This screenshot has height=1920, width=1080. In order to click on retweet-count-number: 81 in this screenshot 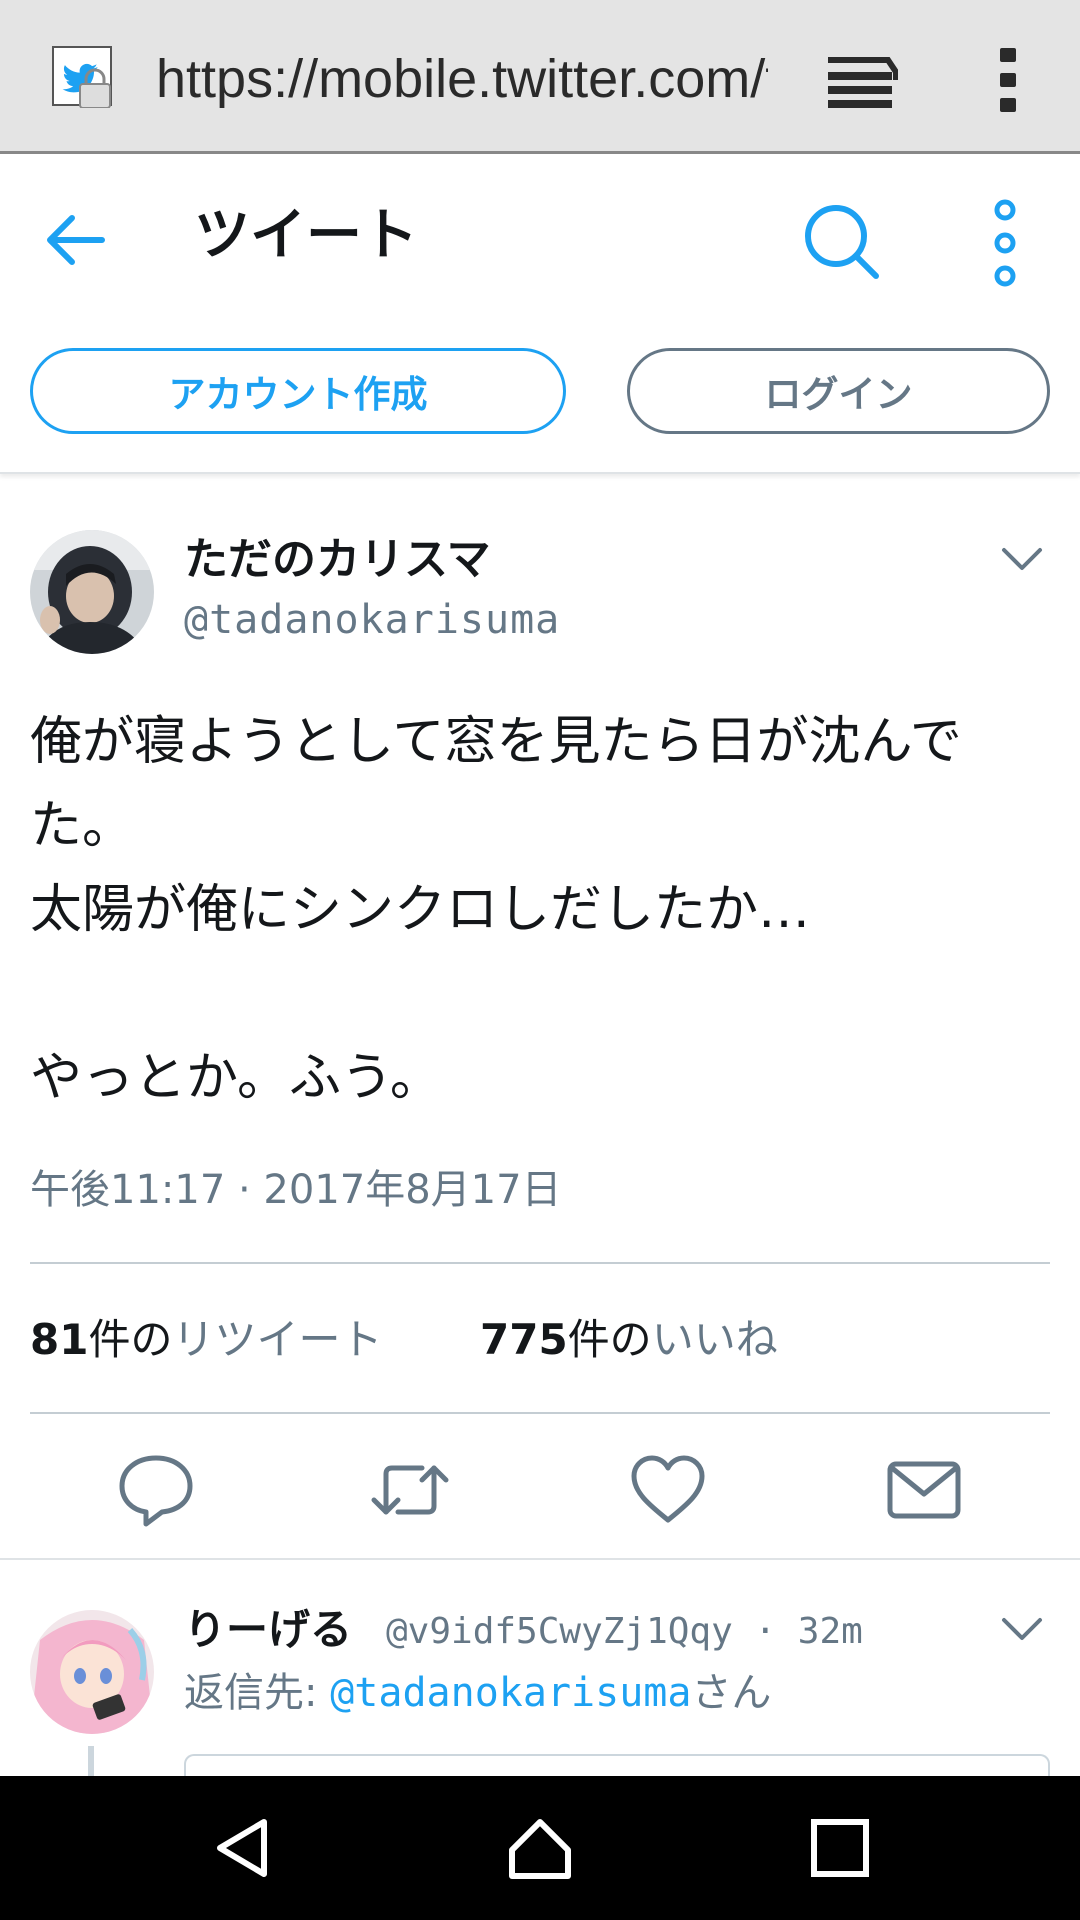, I will do `click(59, 1339)`.